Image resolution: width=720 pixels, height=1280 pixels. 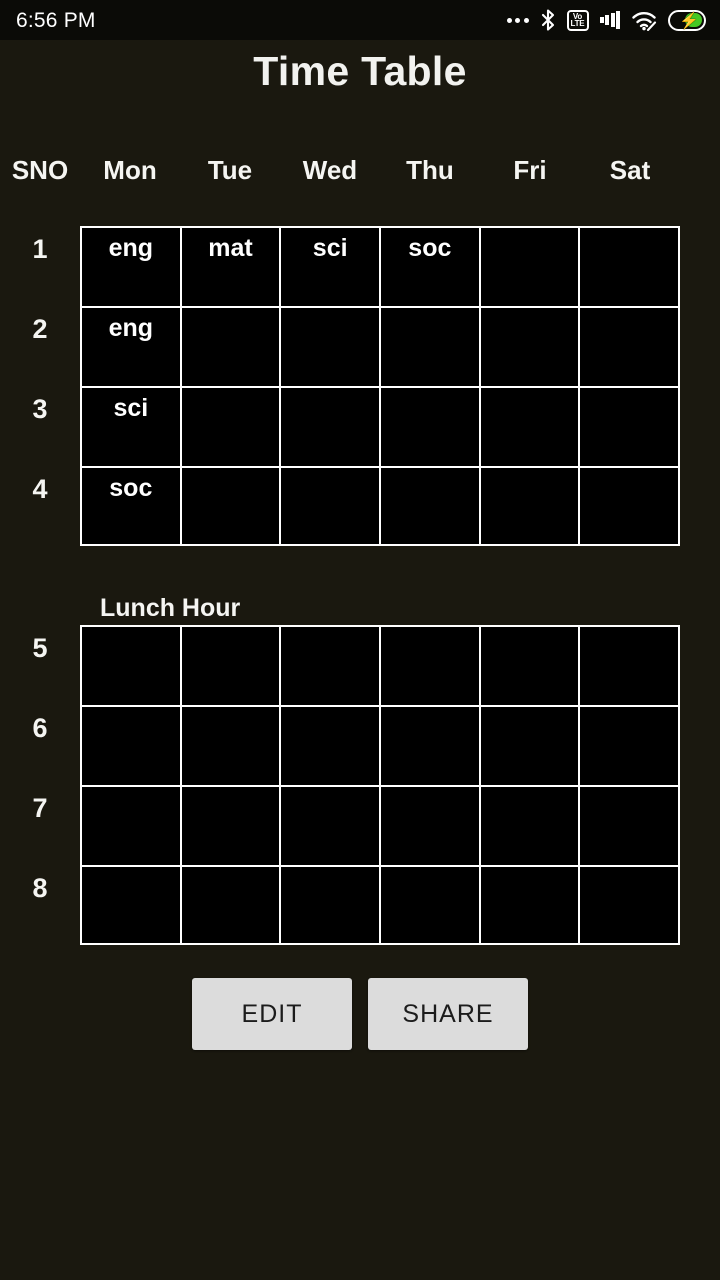 What do you see at coordinates (132, 905) in the screenshot?
I see `cell-r8-mon` at bounding box center [132, 905].